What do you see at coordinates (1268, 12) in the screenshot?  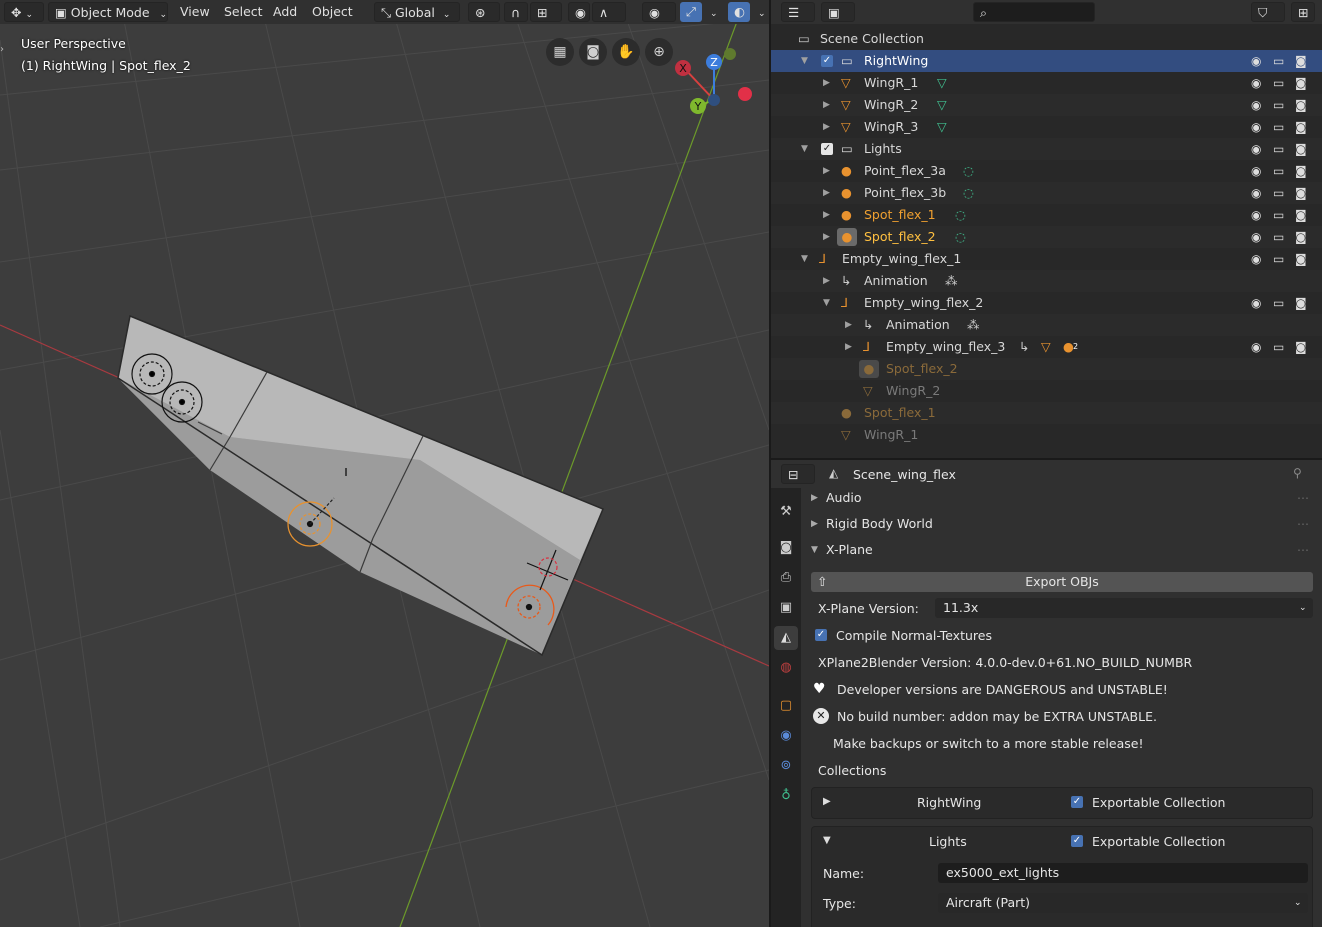 I see `filter-dropdown: ⛉` at bounding box center [1268, 12].